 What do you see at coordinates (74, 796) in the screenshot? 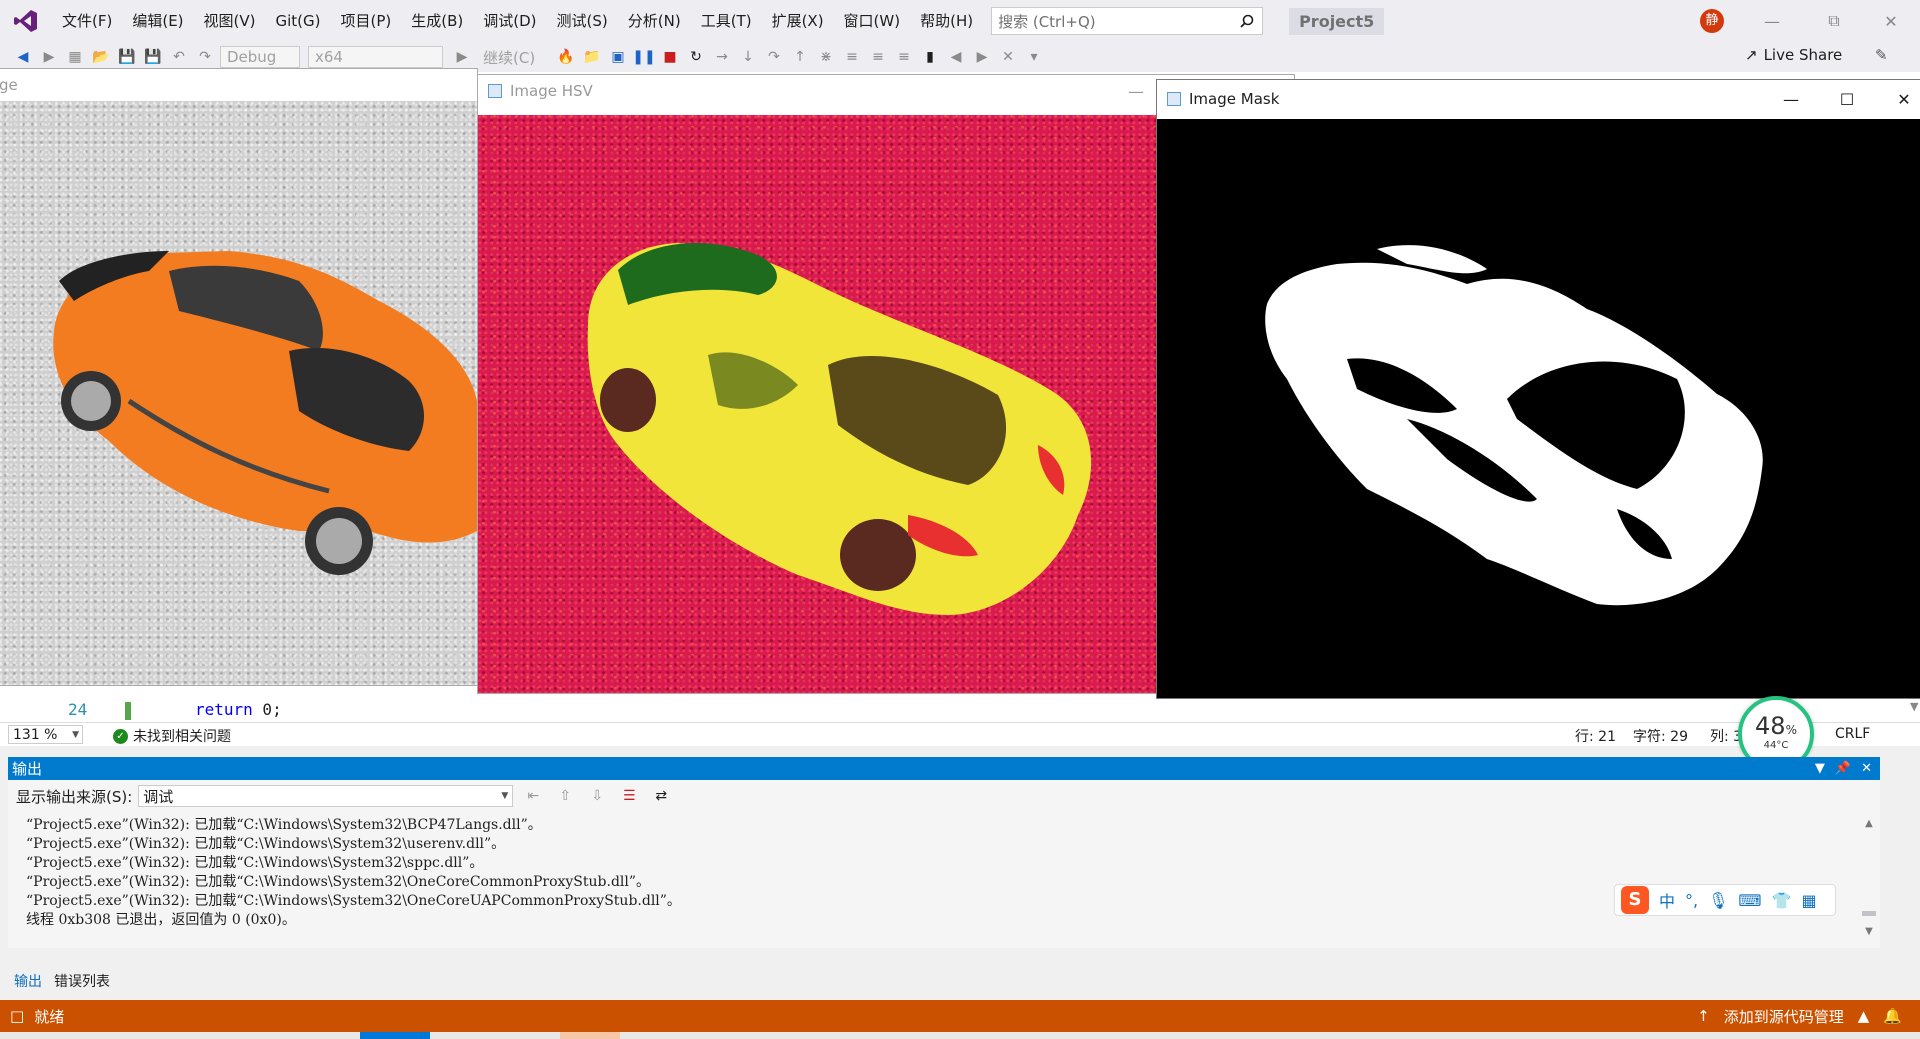
I see `source-label: 显示输出来源(S):` at bounding box center [74, 796].